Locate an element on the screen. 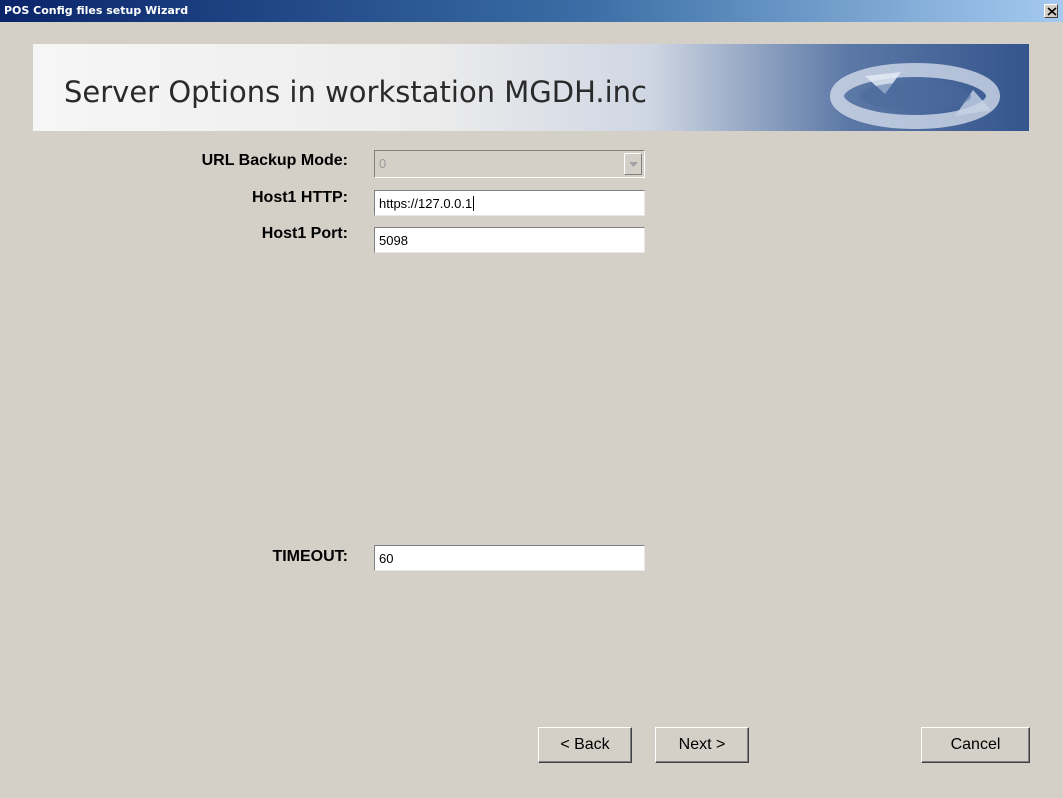  header-banner: Server Options in workstation MGDH.inc is located at coordinates (531, 87).